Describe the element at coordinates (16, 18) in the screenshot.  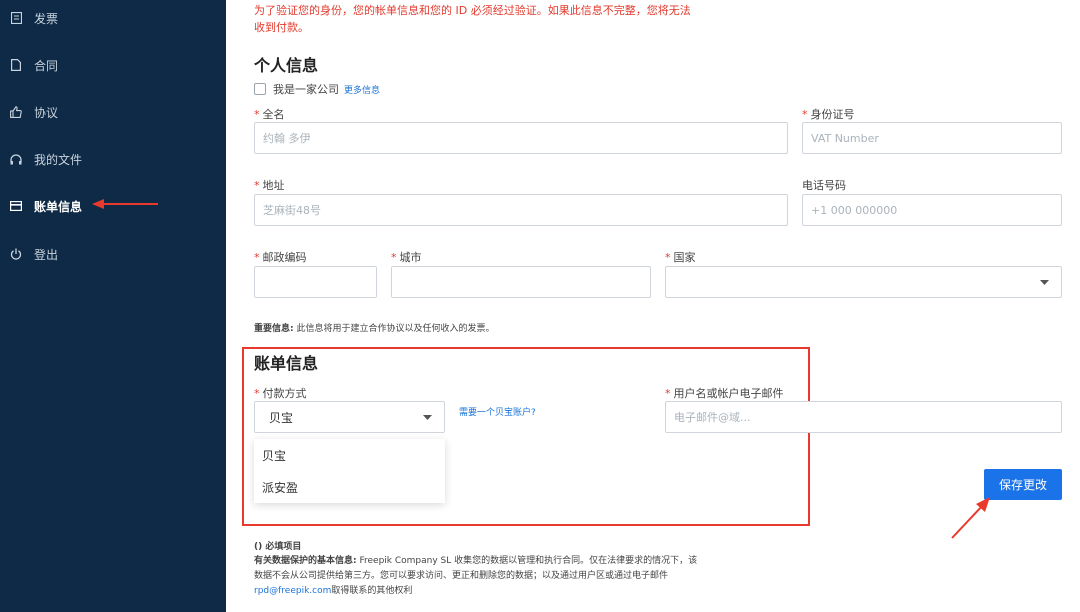
I see `invoice-icon` at that location.